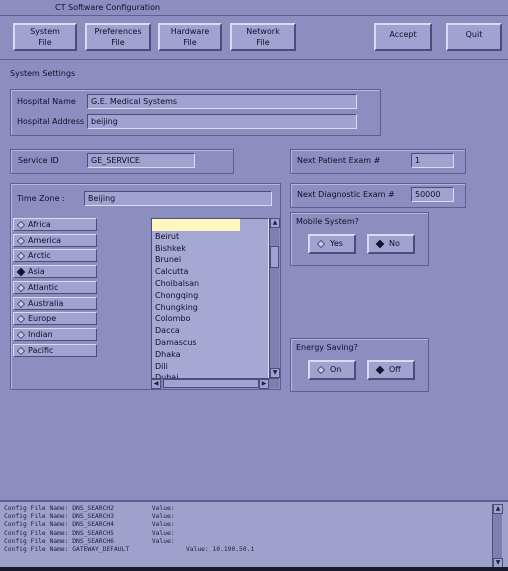 This screenshot has width=508, height=571. I want to click on console-scrollbar: ▲ ▼, so click(497, 536).